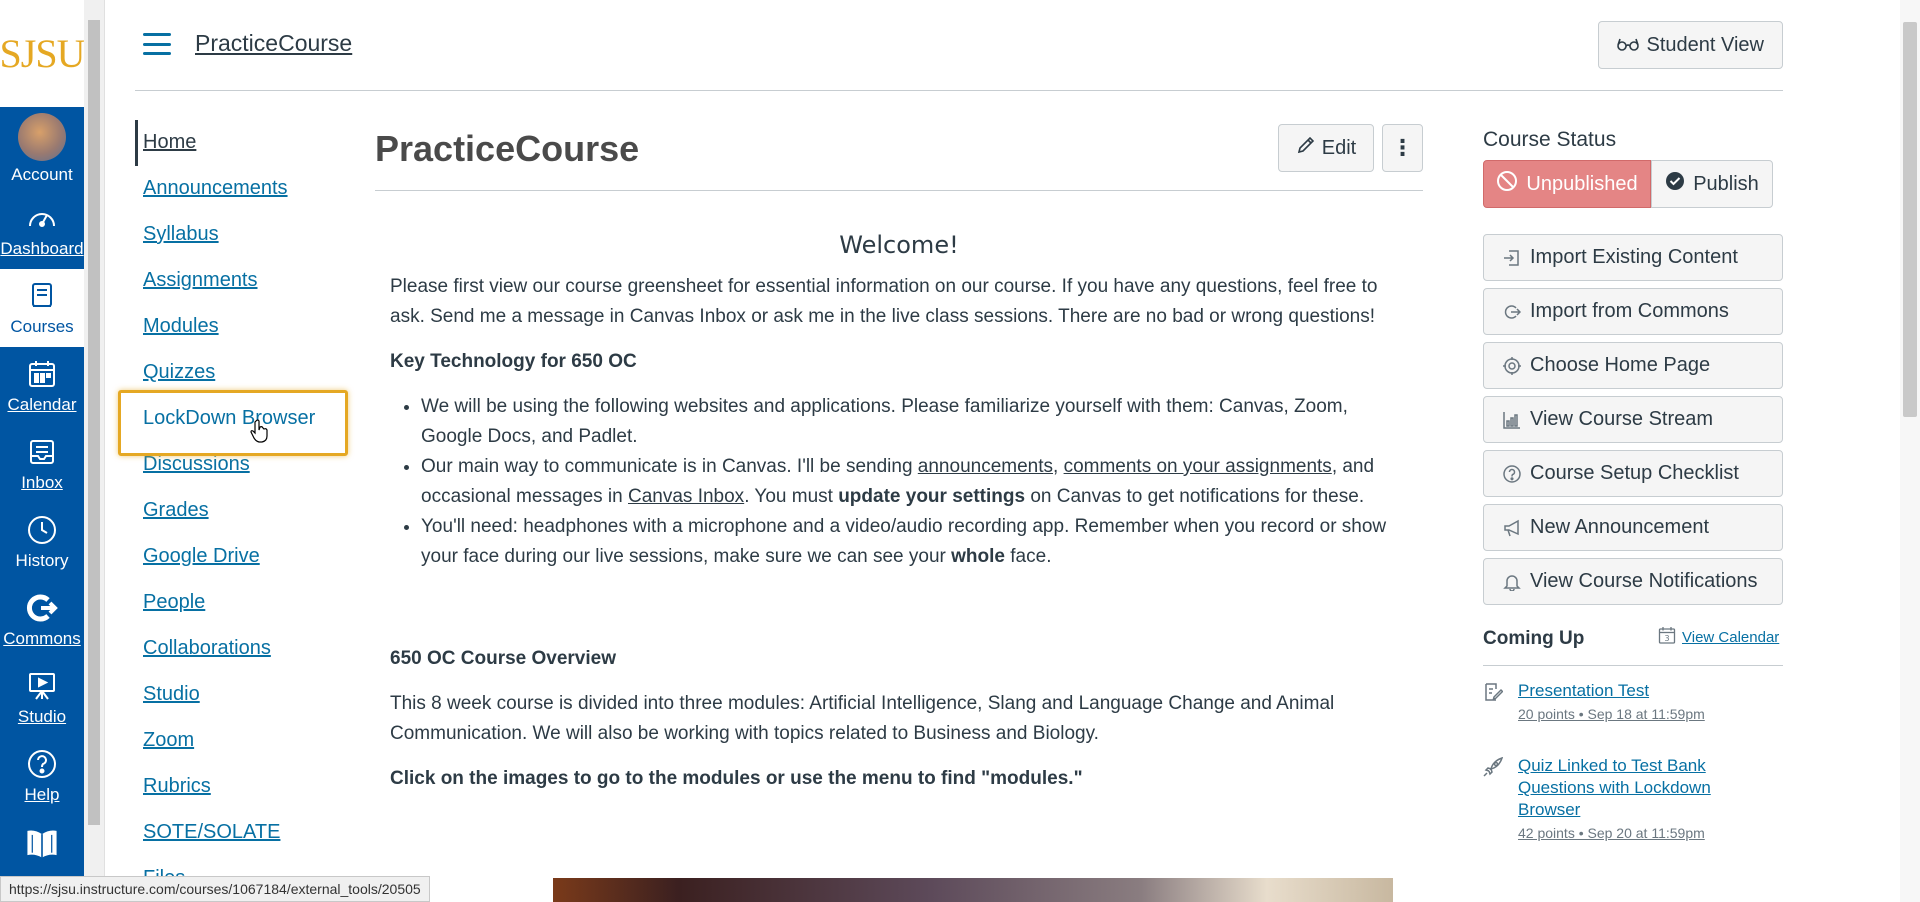 The width and height of the screenshot is (1920, 902). I want to click on edit-button: Edit, so click(1326, 148).